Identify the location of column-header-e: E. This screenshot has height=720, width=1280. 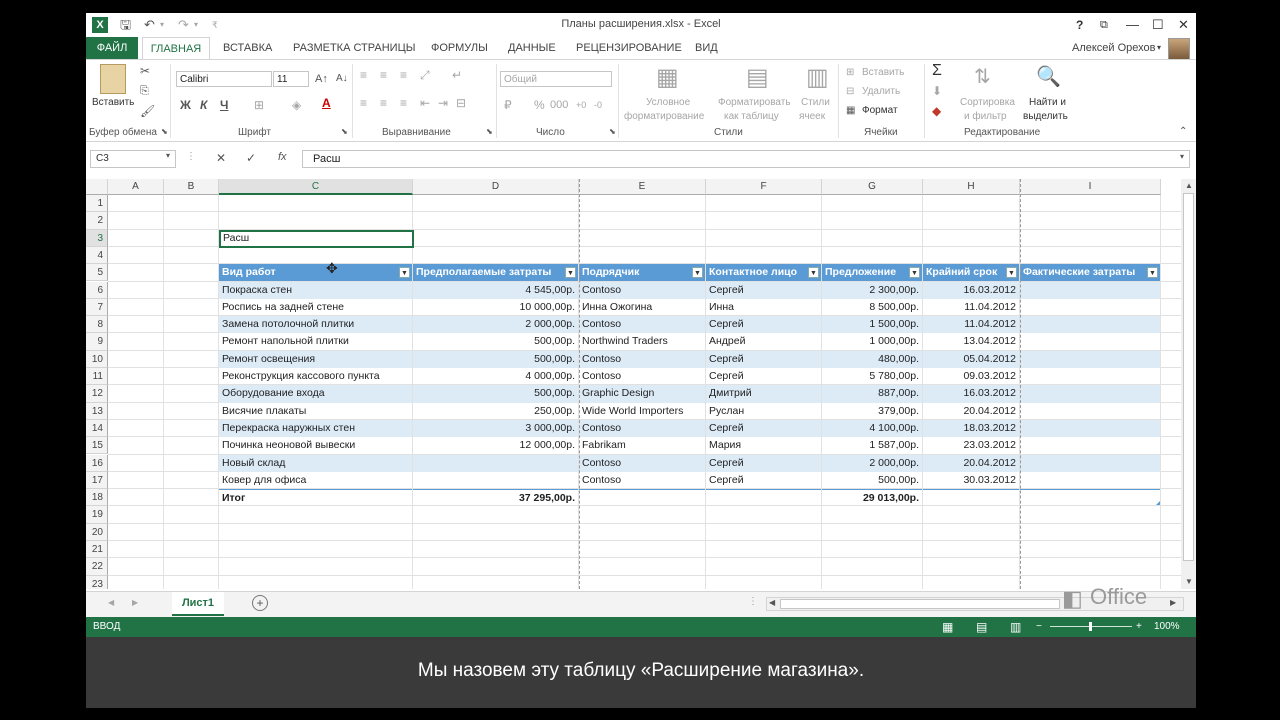
(642, 187).